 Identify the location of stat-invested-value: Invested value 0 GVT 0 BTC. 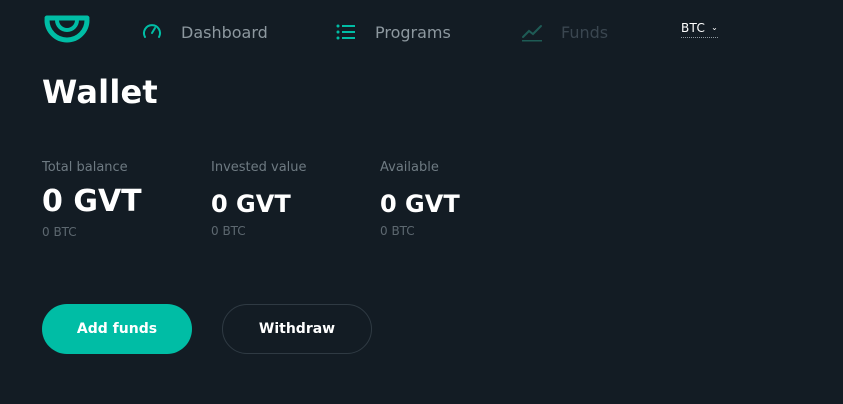
(259, 199).